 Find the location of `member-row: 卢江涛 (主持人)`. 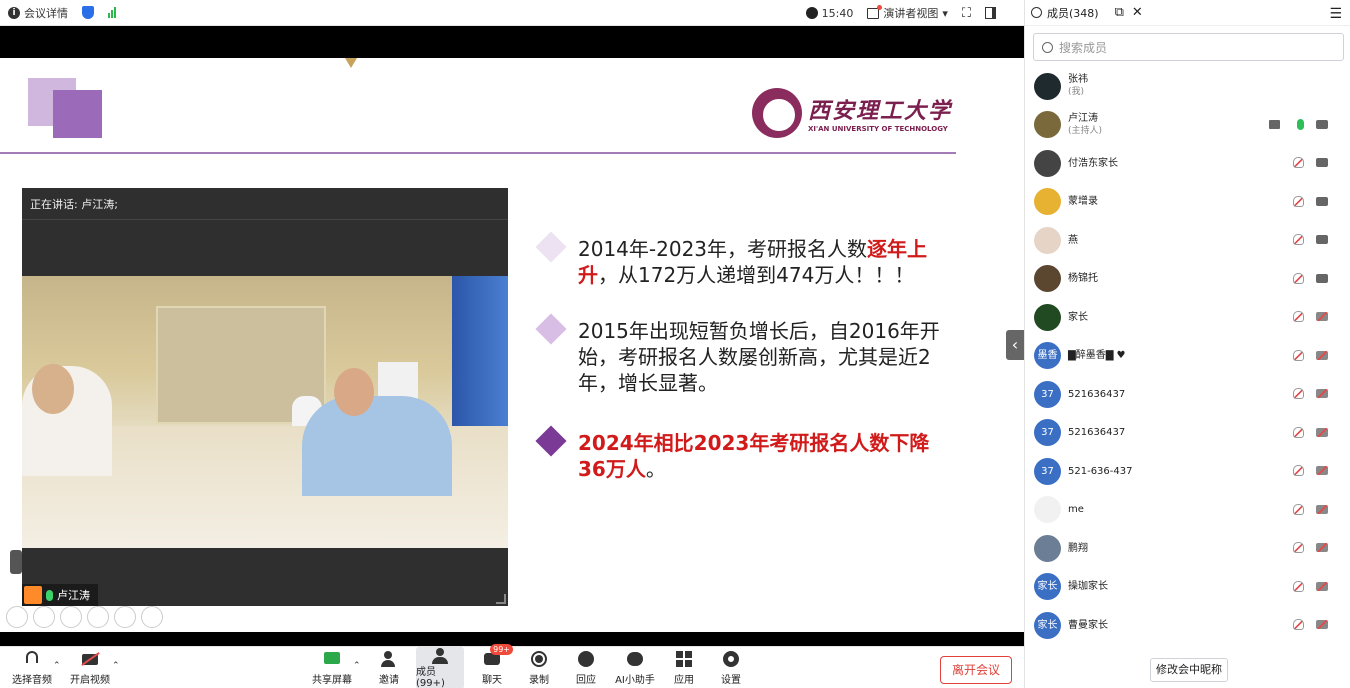

member-row: 卢江涛 (主持人) is located at coordinates (1187, 125).